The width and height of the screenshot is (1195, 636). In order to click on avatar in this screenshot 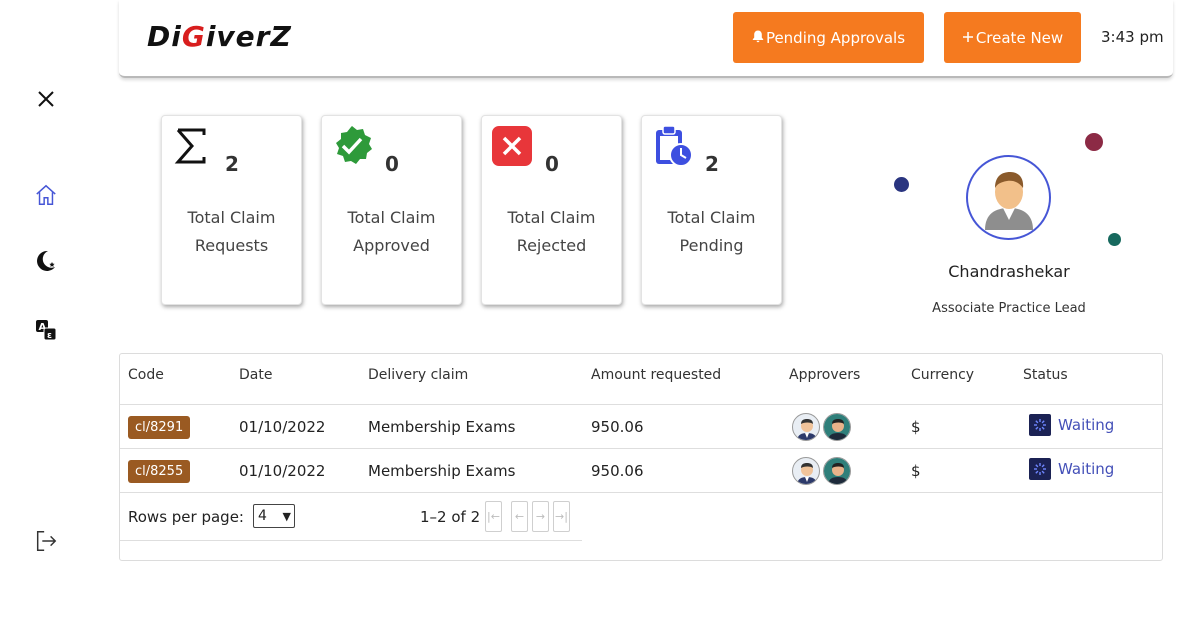, I will do `click(1008, 197)`.